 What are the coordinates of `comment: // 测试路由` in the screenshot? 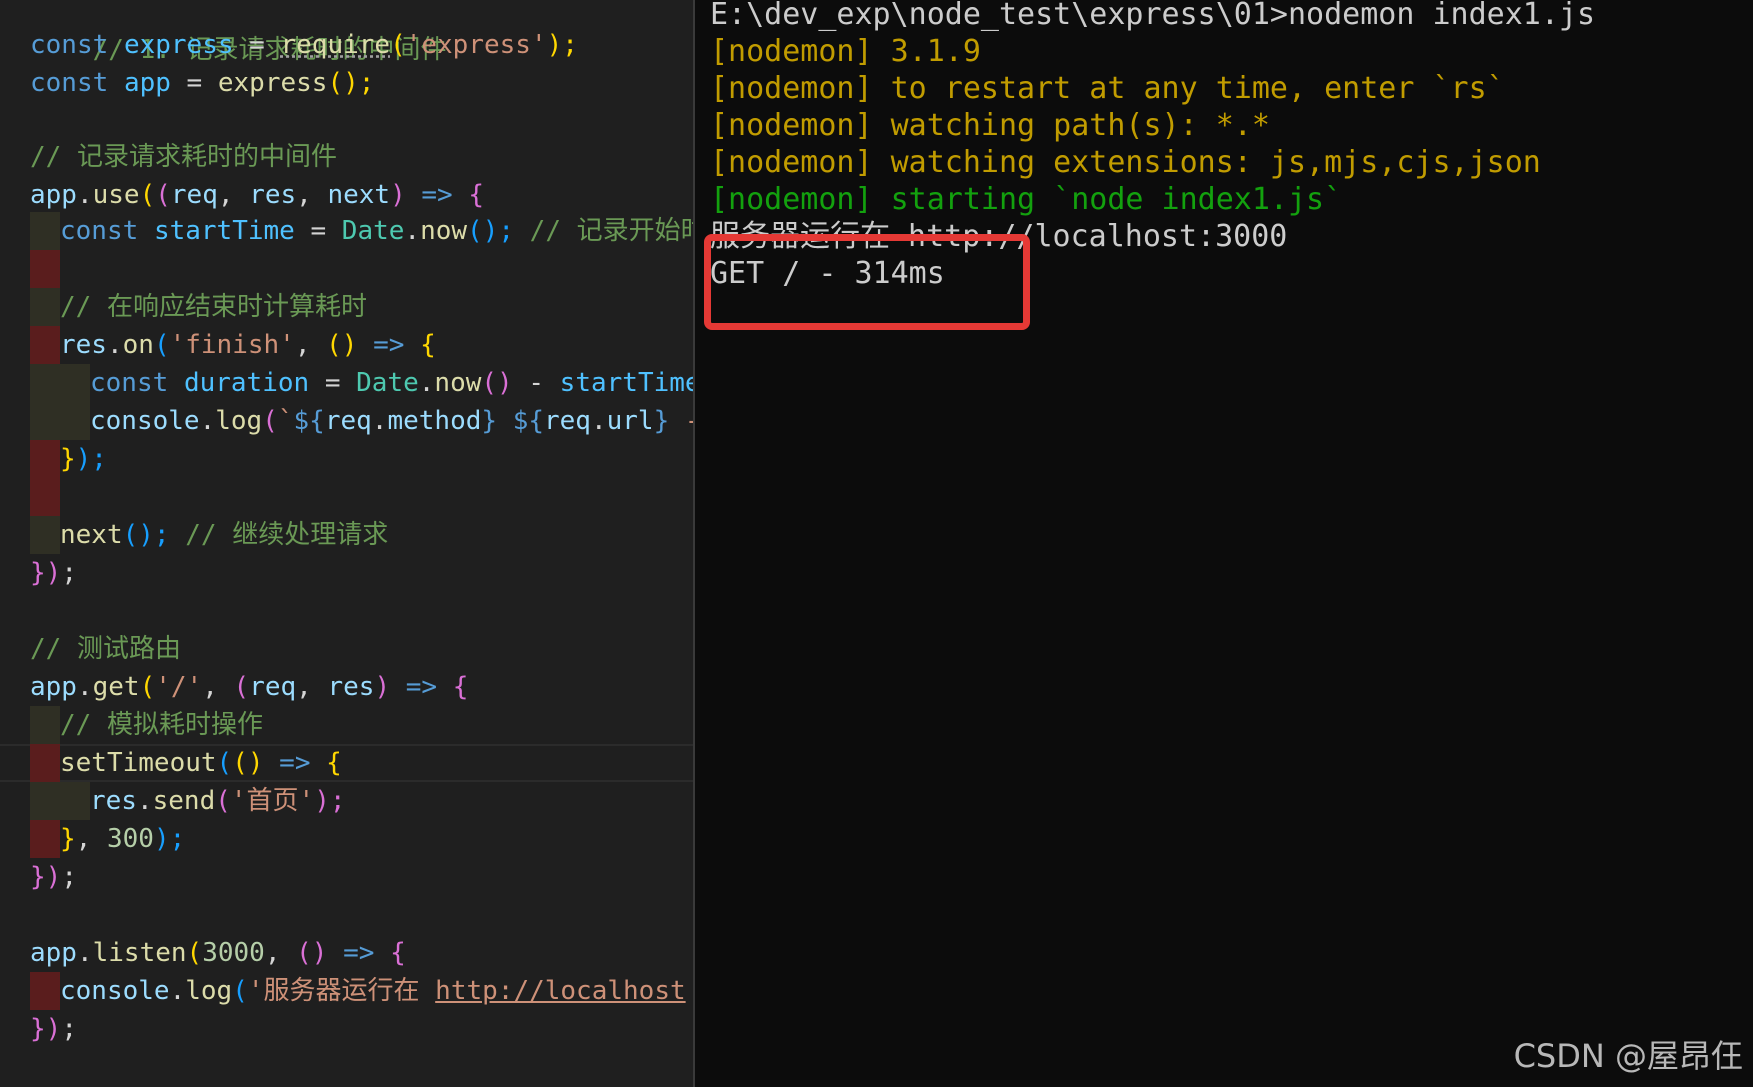 It's located at (105, 649).